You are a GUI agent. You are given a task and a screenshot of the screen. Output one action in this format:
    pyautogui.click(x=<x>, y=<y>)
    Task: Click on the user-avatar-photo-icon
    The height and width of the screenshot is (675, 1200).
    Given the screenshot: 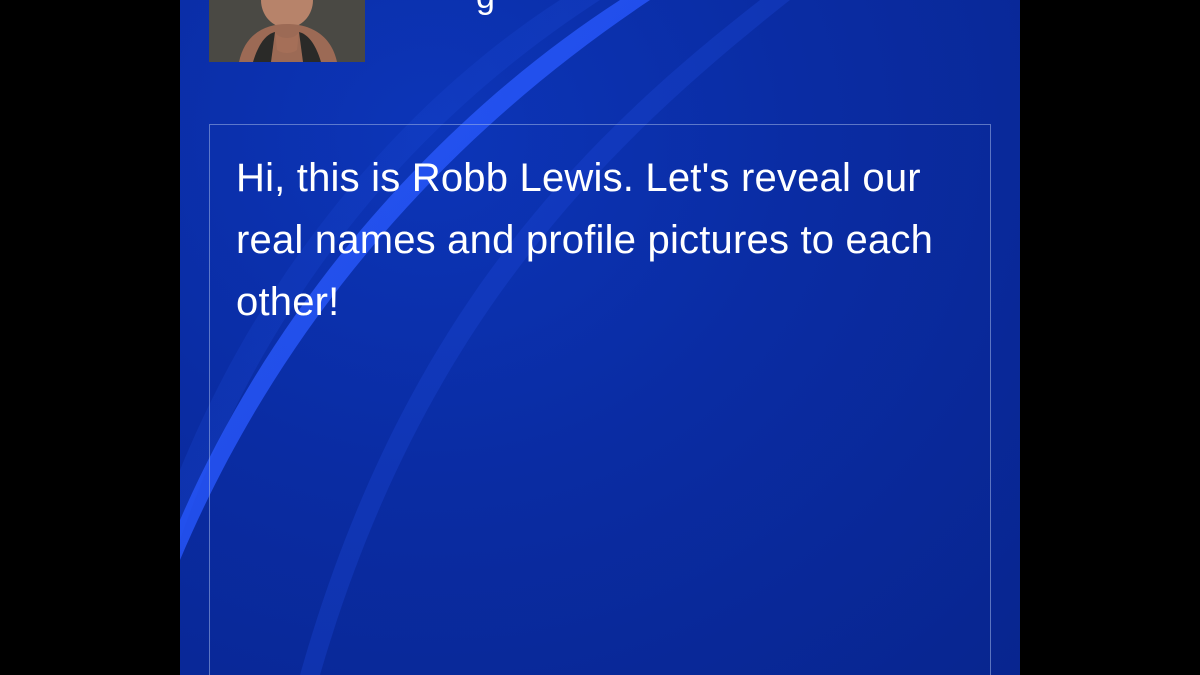 What is the action you would take?
    pyautogui.click(x=287, y=31)
    